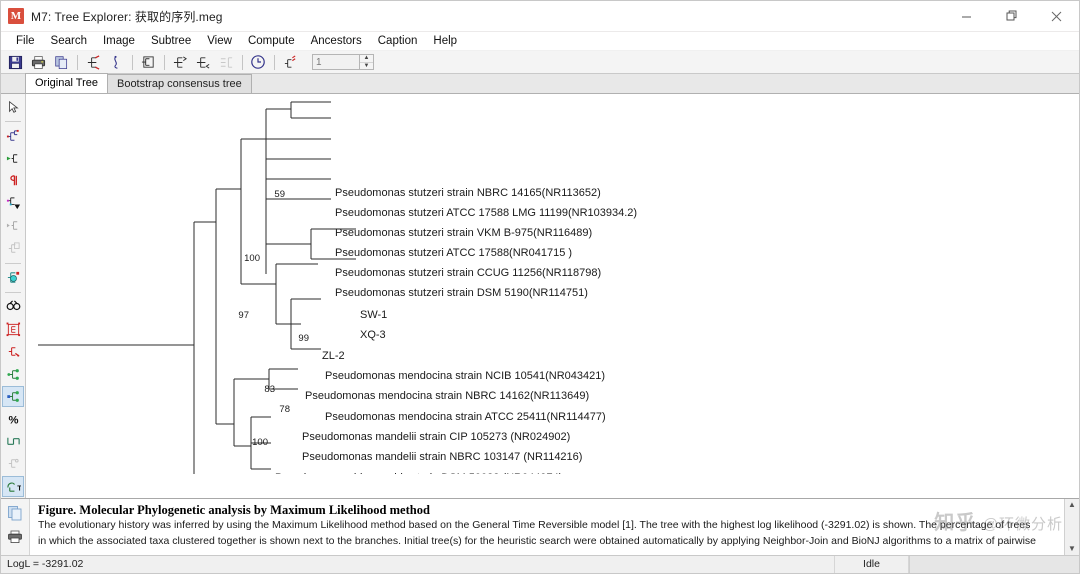 This screenshot has height=574, width=1080. Describe the element at coordinates (13, 486) in the screenshot. I see `taxa-name-icon: T` at that location.